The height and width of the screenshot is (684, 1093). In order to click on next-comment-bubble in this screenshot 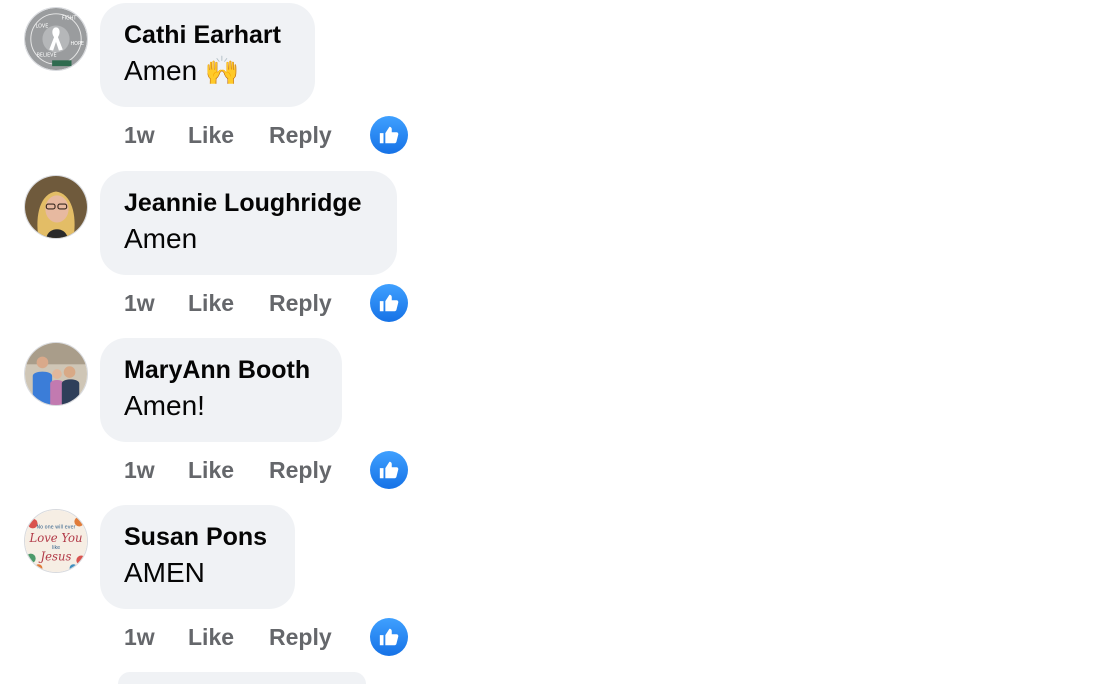, I will do `click(242, 678)`.